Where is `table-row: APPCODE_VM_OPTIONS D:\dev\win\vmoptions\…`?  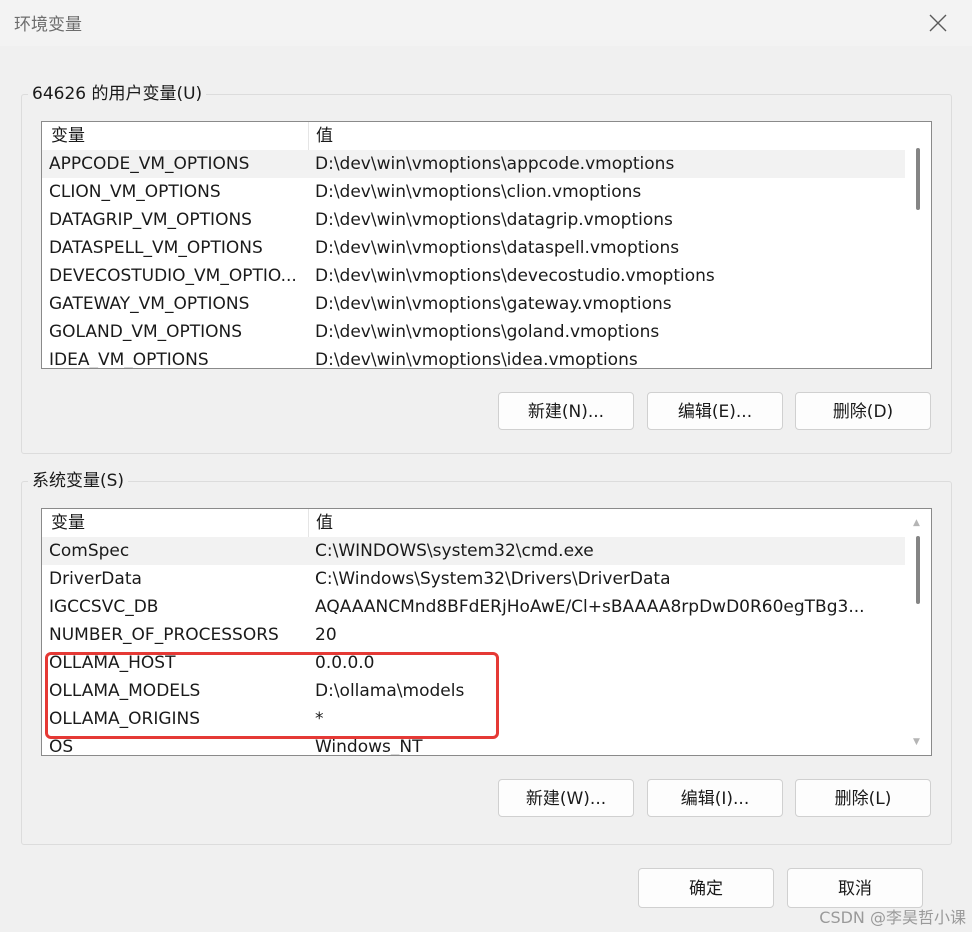
table-row: APPCODE_VM_OPTIONS D:\dev\win\vmoptions\… is located at coordinates (486, 164).